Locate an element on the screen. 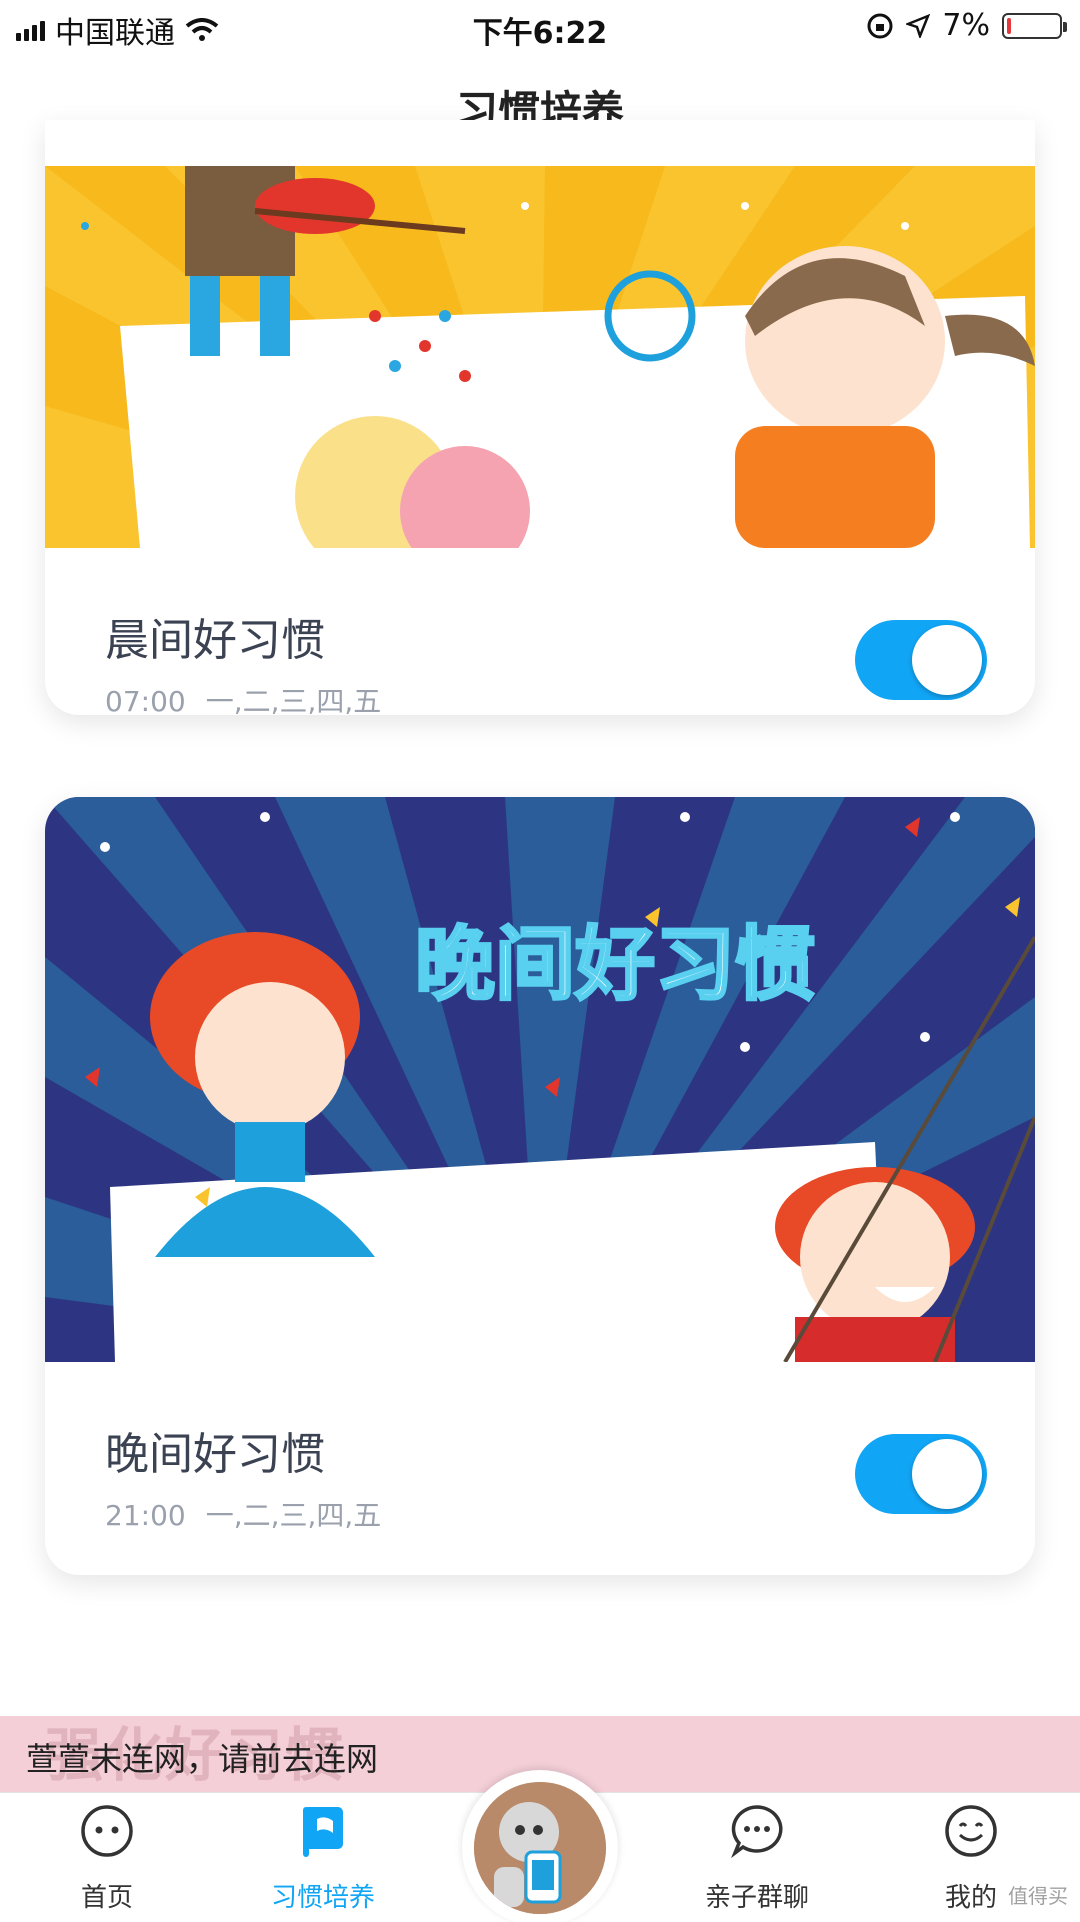  status-bar: 中国联通 下午6:22 7% is located at coordinates (540, 28).